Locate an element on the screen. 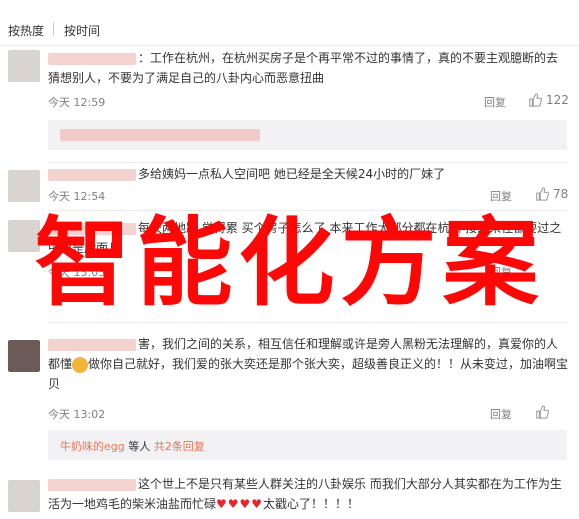 The image size is (579, 519). like-button: 78 is located at coordinates (551, 194).